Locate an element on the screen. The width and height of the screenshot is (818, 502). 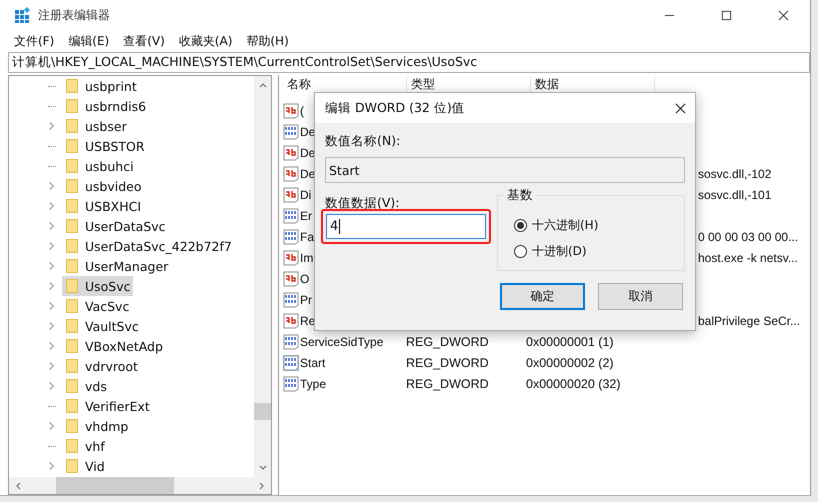
radio-option: 十六进制(H) is located at coordinates (599, 225).